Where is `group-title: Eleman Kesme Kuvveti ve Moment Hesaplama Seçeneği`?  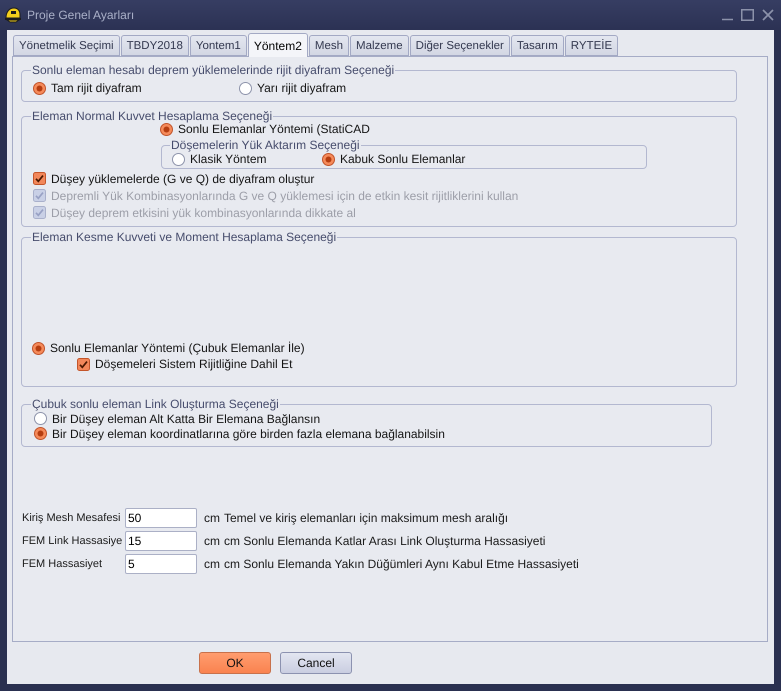
group-title: Eleman Kesme Kuvveti ve Moment Hesaplama Seçeneği is located at coordinates (184, 237).